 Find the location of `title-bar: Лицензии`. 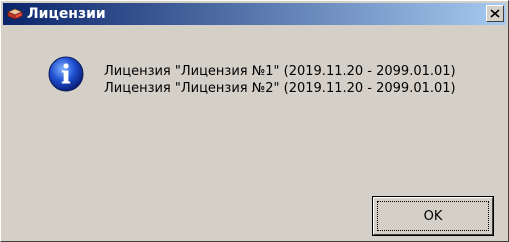

title-bar: Лицензии is located at coordinates (254, 14).